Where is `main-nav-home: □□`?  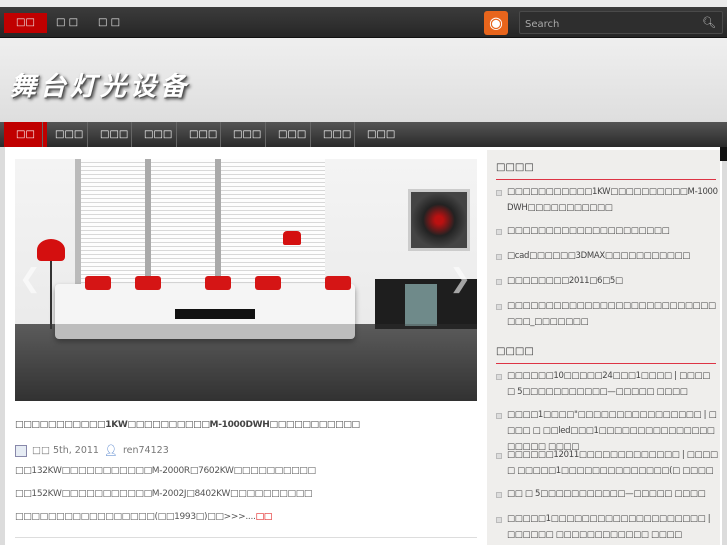 main-nav-home: □□ is located at coordinates (25, 134).